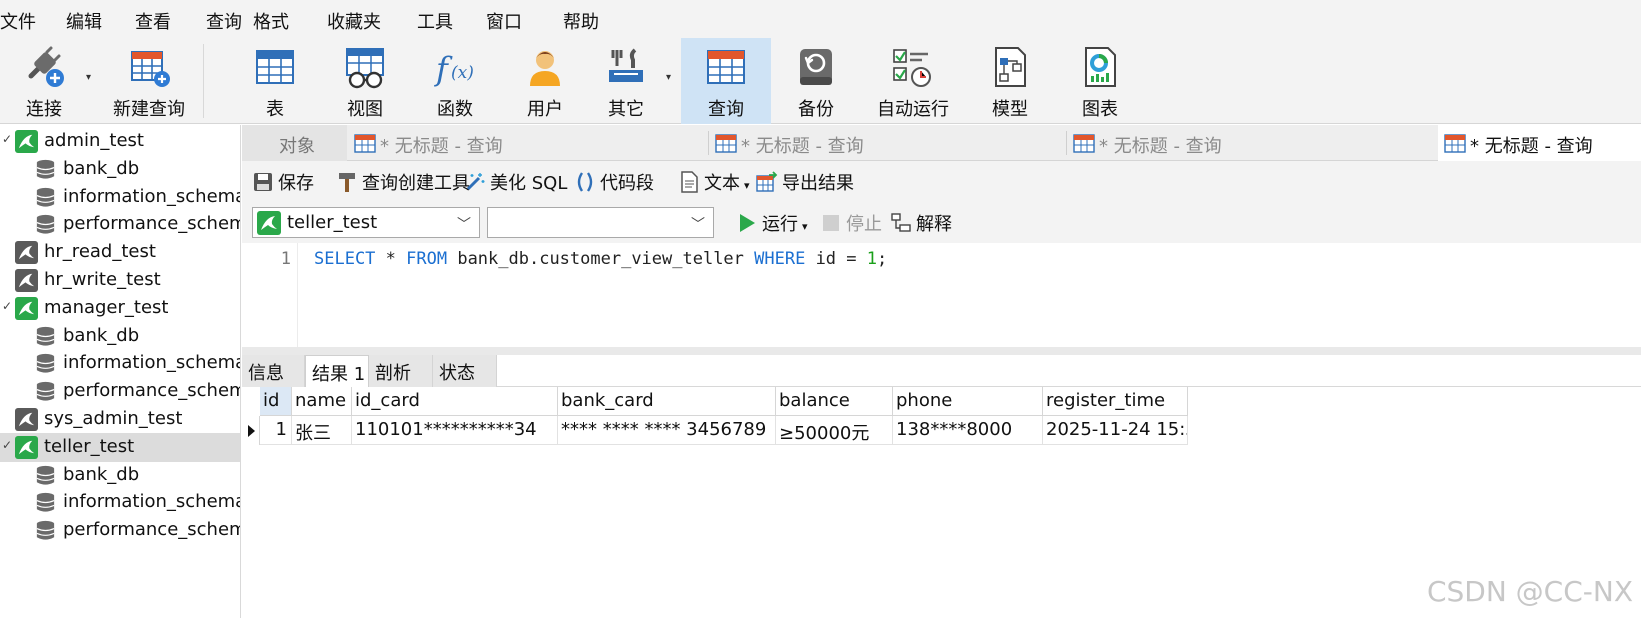 The height and width of the screenshot is (618, 1641). Describe the element at coordinates (101, 168) in the screenshot. I see `tree-node-label: bank_db` at that location.